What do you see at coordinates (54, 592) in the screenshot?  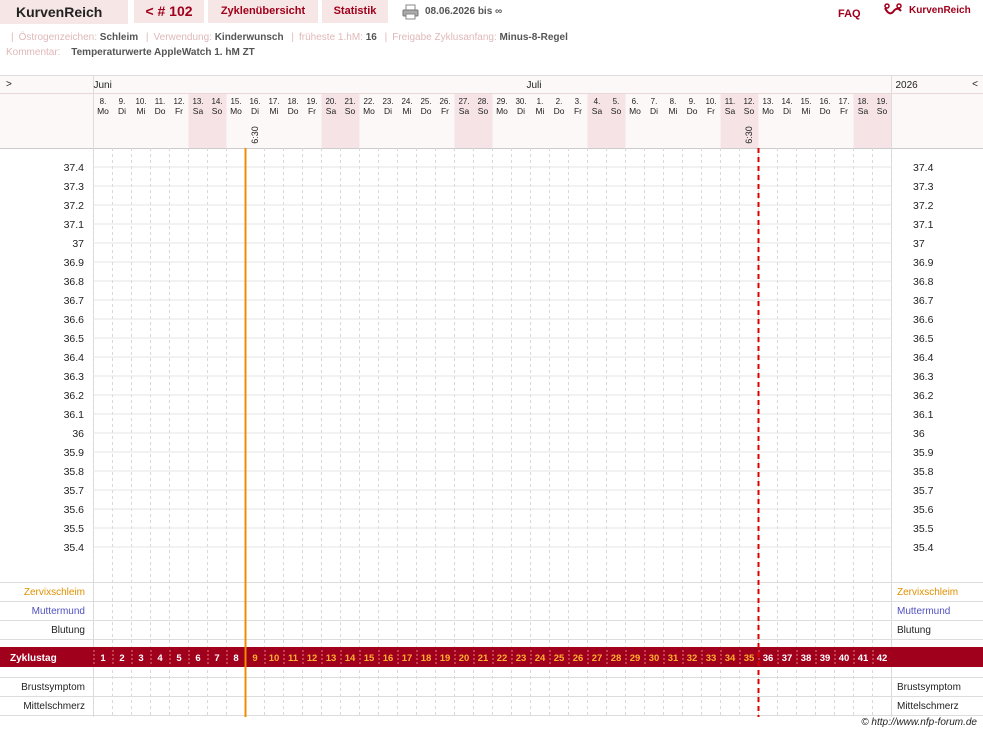 I see `cervical-mucus-label: Zervixschleim` at bounding box center [54, 592].